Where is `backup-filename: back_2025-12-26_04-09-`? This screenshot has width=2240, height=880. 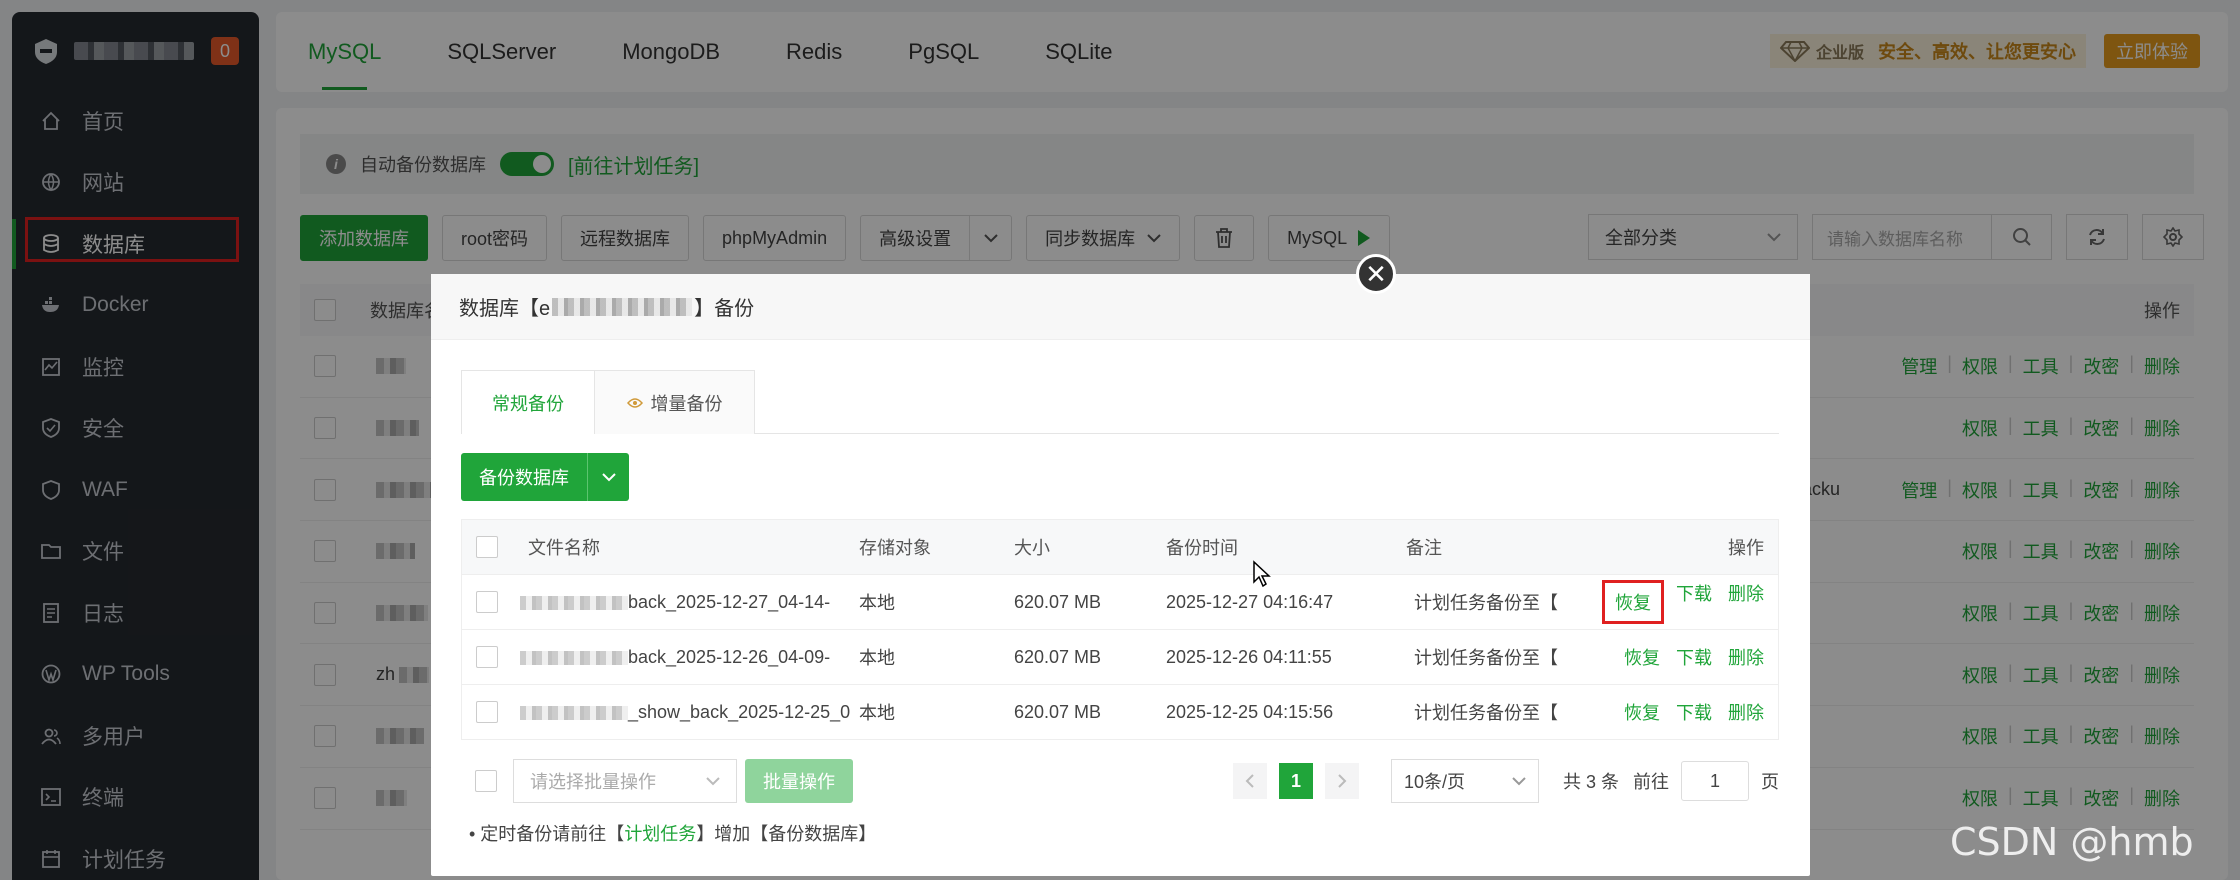 backup-filename: back_2025-12-26_04-09- is located at coordinates (685, 657).